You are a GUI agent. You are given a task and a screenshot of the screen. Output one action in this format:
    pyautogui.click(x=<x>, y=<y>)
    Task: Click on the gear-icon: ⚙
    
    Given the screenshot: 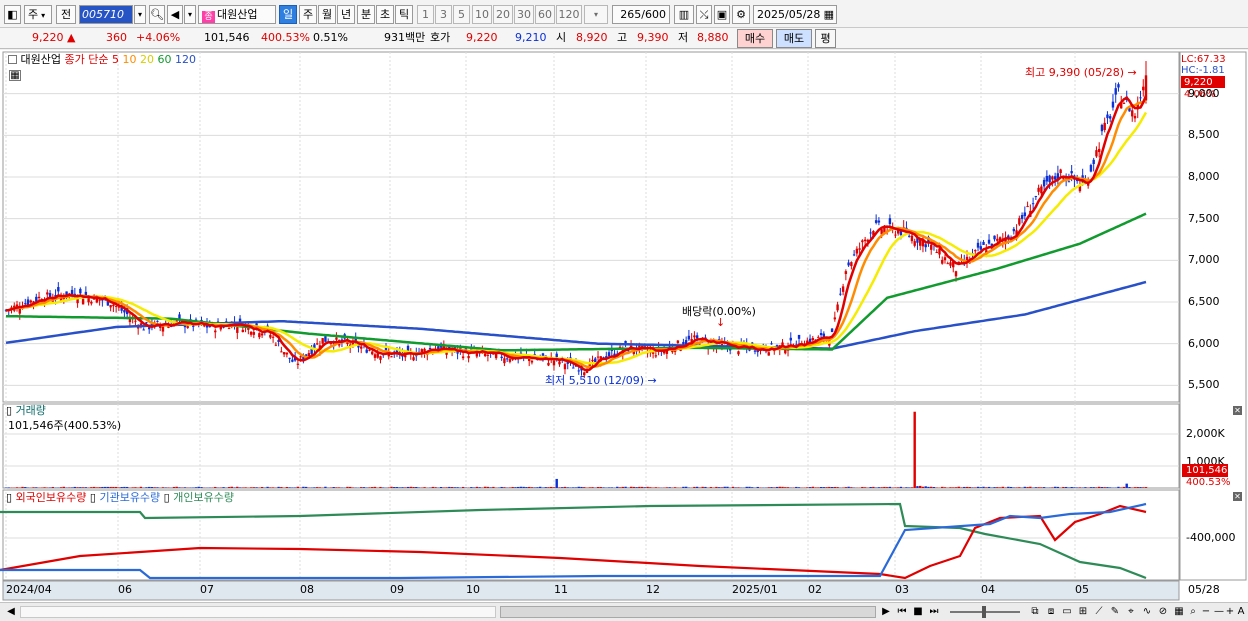 What is the action you would take?
    pyautogui.click(x=741, y=14)
    